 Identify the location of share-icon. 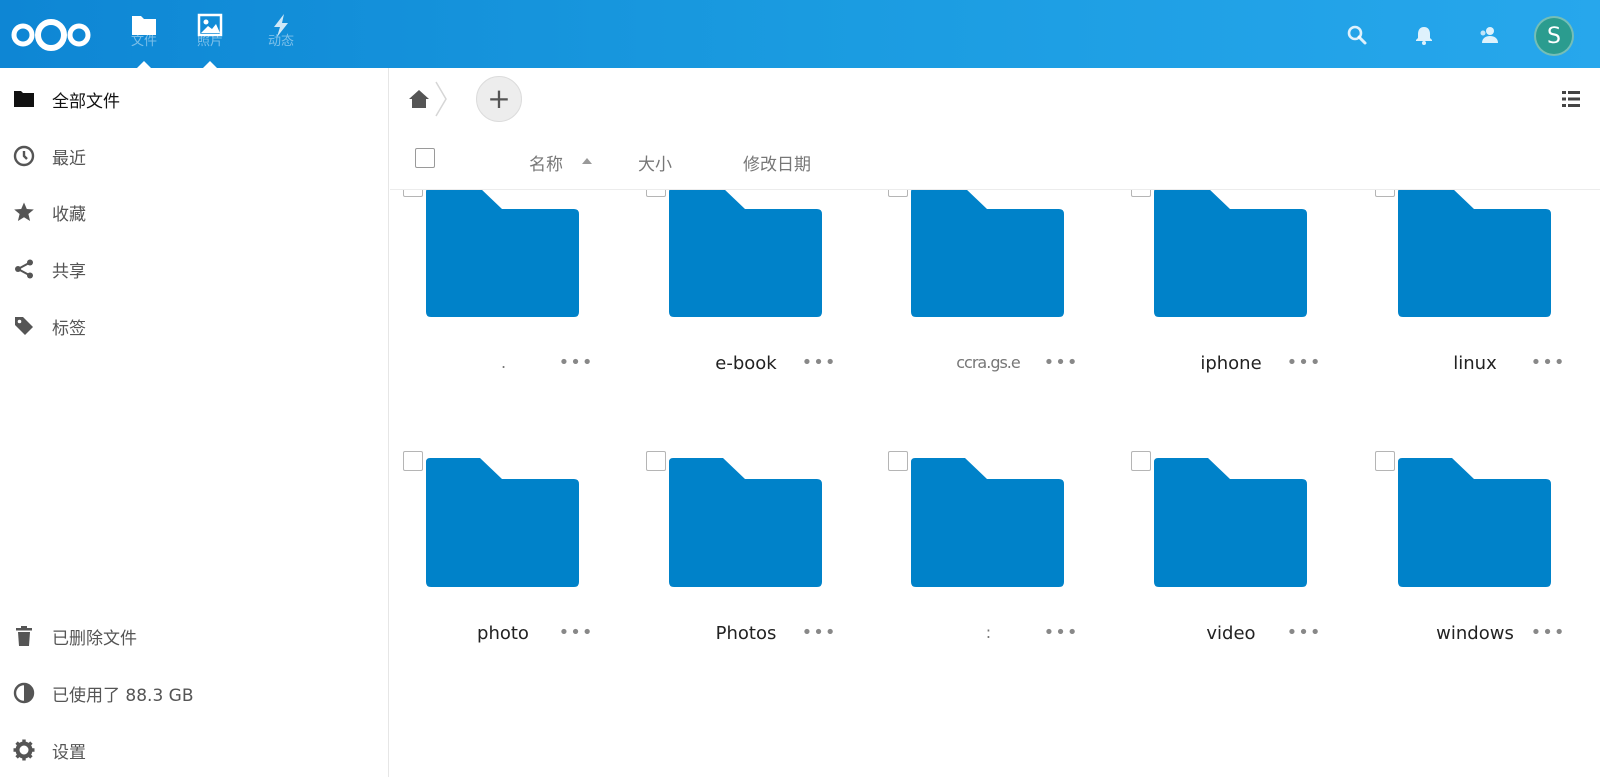
(24, 269).